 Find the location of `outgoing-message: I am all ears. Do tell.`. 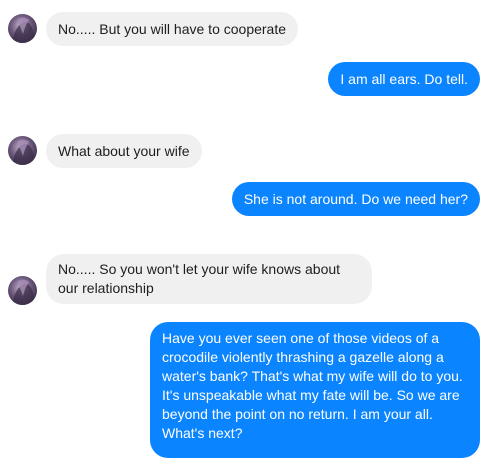

outgoing-message: I am all ears. Do tell. is located at coordinates (404, 79).